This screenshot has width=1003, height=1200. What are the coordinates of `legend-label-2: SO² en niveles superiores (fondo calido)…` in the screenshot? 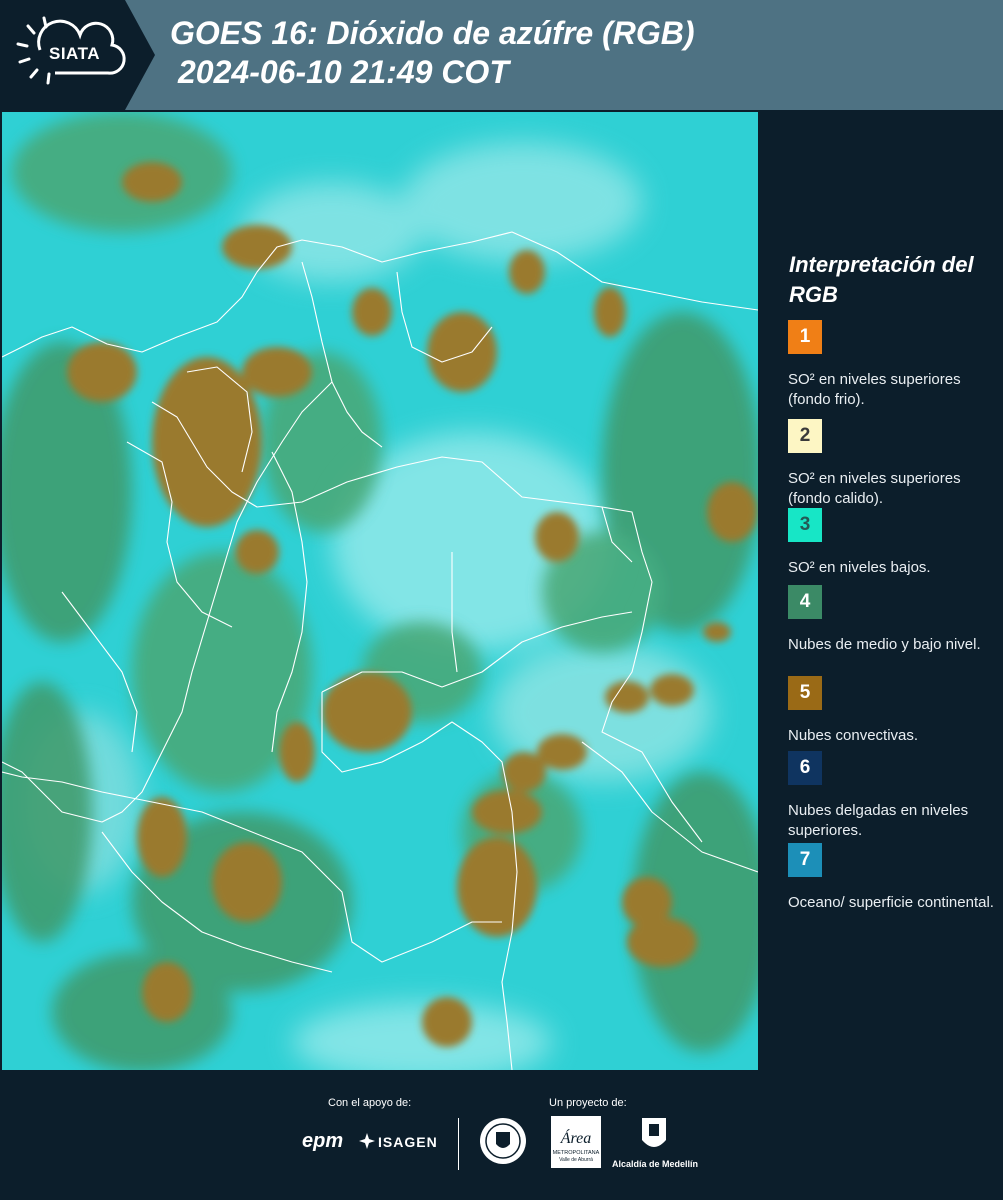 It's located at (874, 488).